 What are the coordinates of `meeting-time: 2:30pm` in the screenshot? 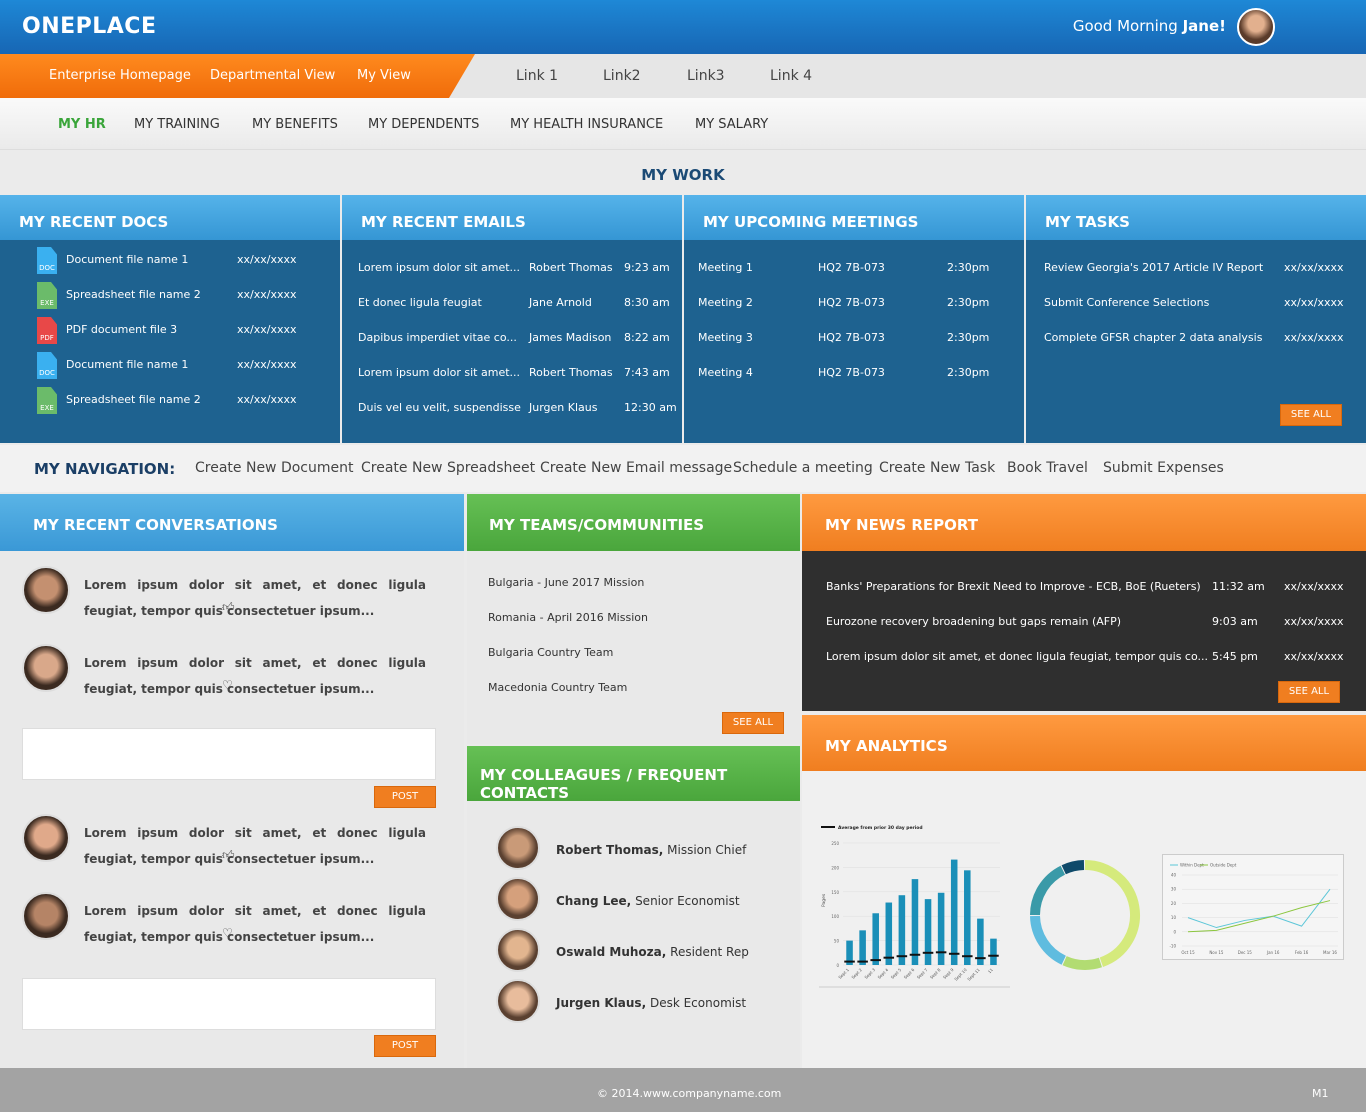 It's located at (968, 267).